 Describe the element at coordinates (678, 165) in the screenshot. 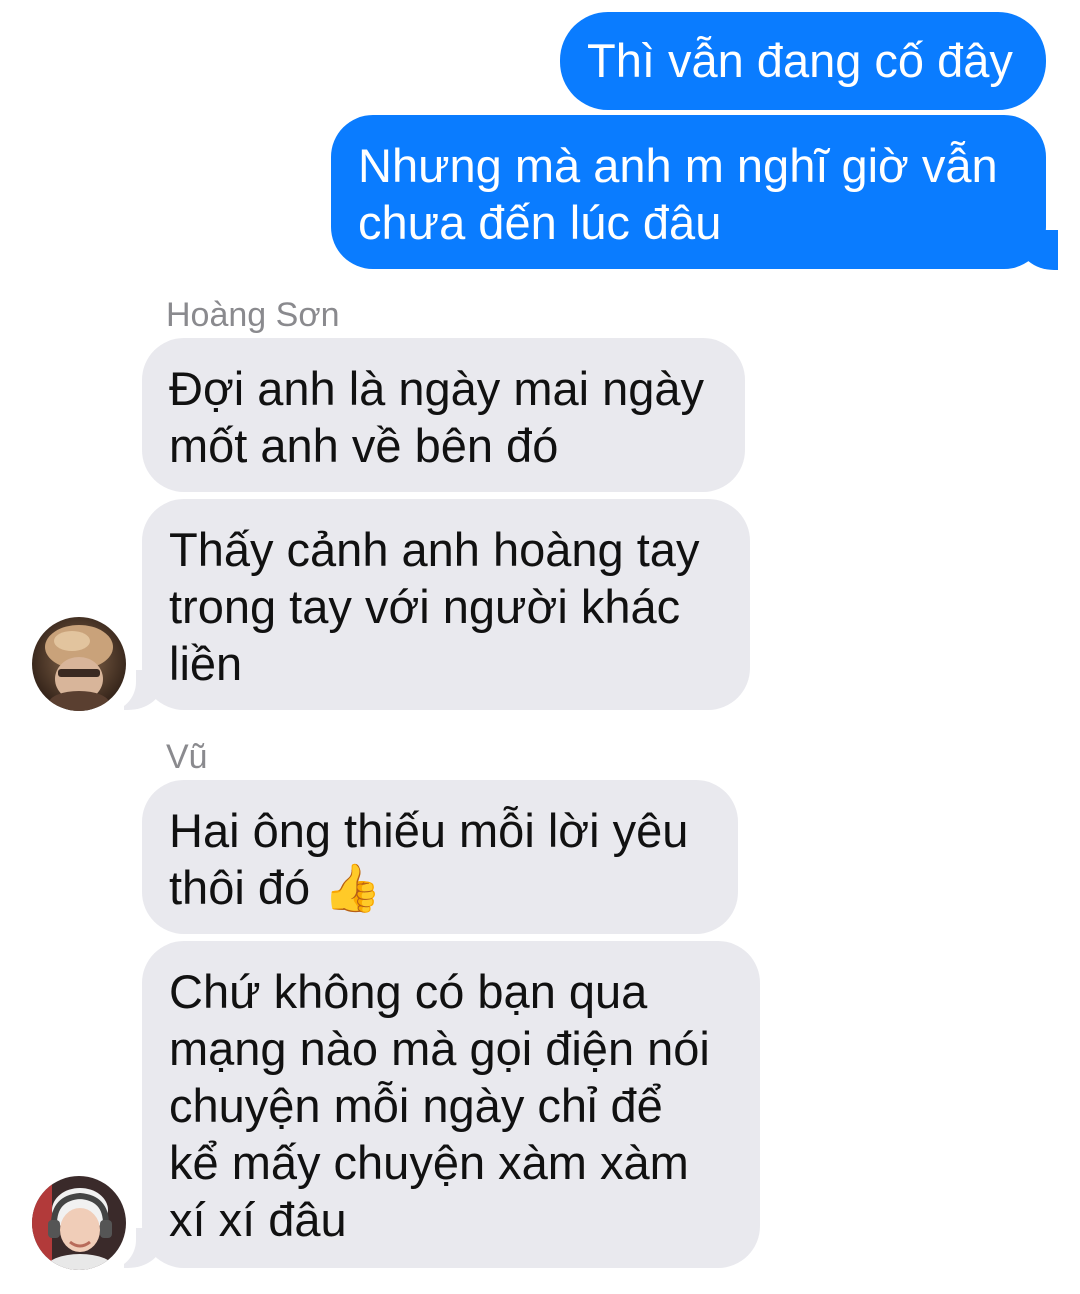

I see `message-text: Nhưng mà anh m nghĩ giờ vẫn` at that location.